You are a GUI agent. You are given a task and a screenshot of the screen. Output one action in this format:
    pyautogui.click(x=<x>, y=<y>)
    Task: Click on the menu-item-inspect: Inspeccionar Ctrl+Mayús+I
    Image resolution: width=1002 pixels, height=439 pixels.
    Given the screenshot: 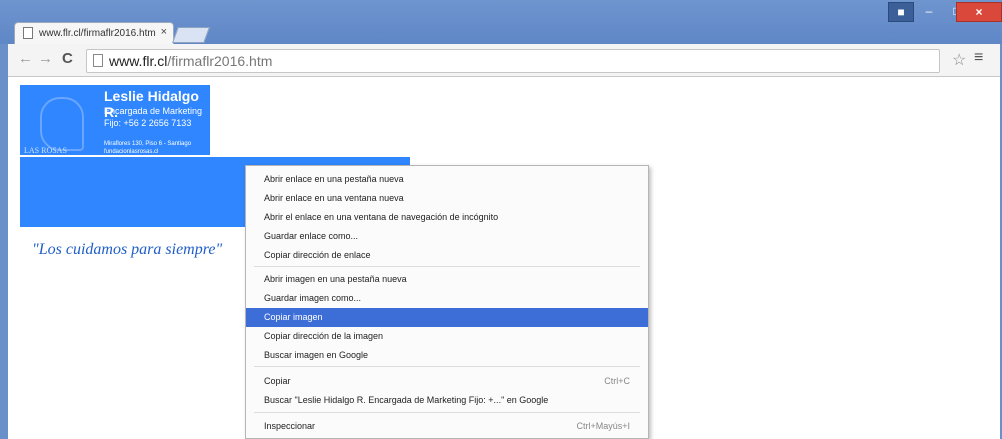 What is the action you would take?
    pyautogui.click(x=447, y=426)
    